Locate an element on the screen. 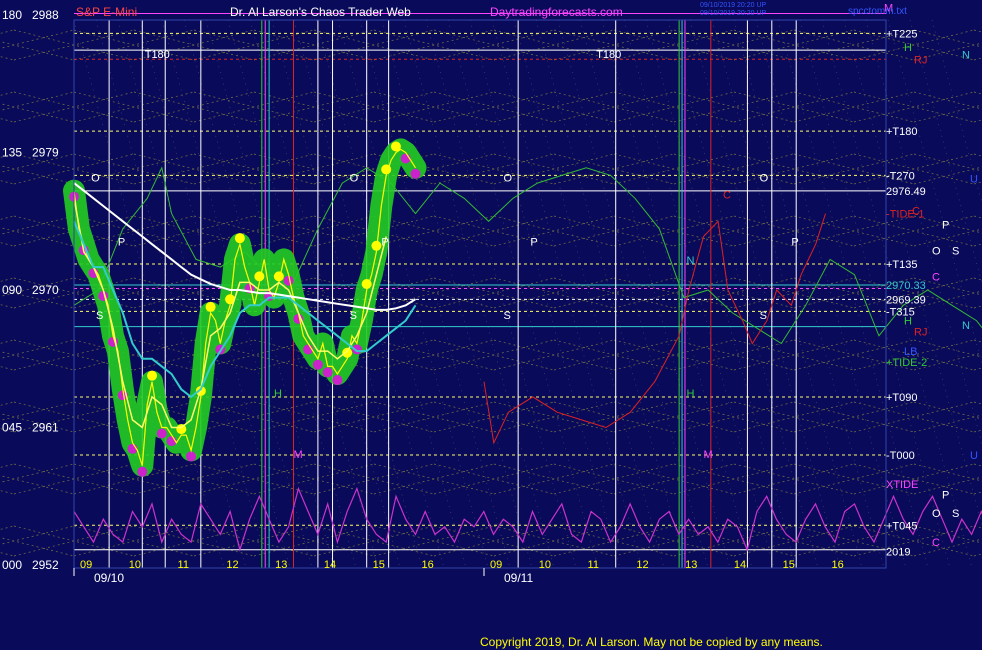  right-level-label: +T225 is located at coordinates (902, 34).